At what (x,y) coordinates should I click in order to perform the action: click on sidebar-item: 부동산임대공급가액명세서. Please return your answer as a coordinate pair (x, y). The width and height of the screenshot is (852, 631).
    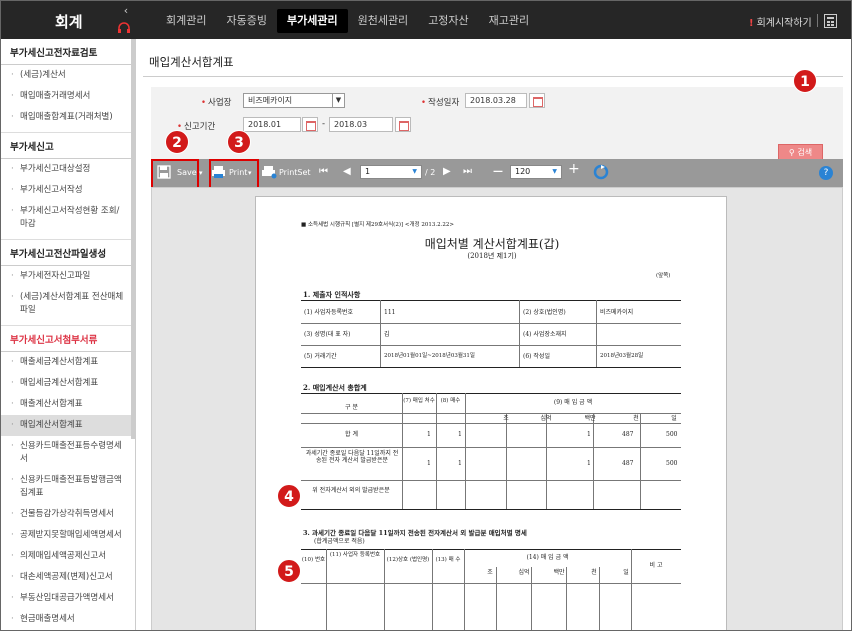
    Looking at the image, I should click on (68, 598).